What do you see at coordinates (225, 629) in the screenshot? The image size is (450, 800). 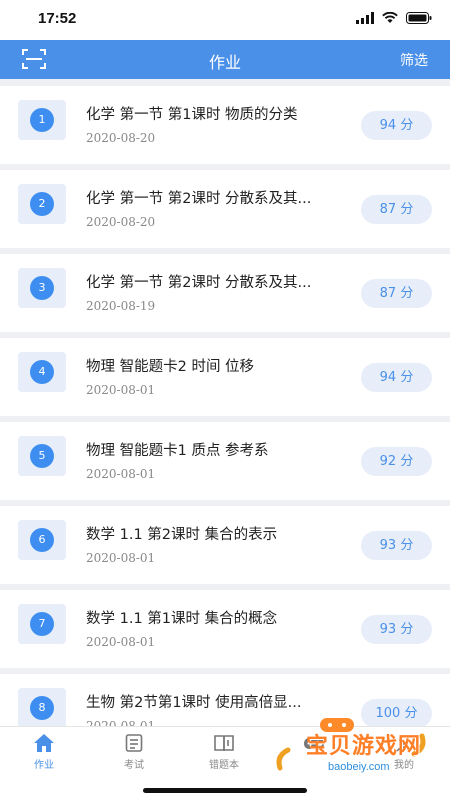 I see `list-item: 7 数学 1.1 第1课时 集合的概念 2020-08-01 93 分` at bounding box center [225, 629].